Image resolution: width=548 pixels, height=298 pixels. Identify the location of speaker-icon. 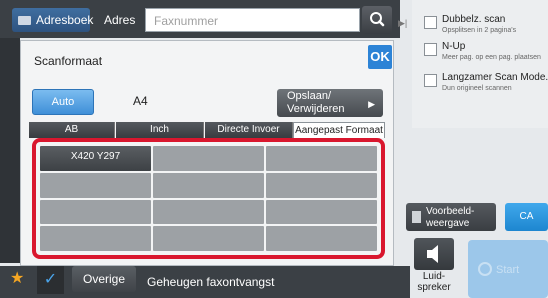
(432, 254).